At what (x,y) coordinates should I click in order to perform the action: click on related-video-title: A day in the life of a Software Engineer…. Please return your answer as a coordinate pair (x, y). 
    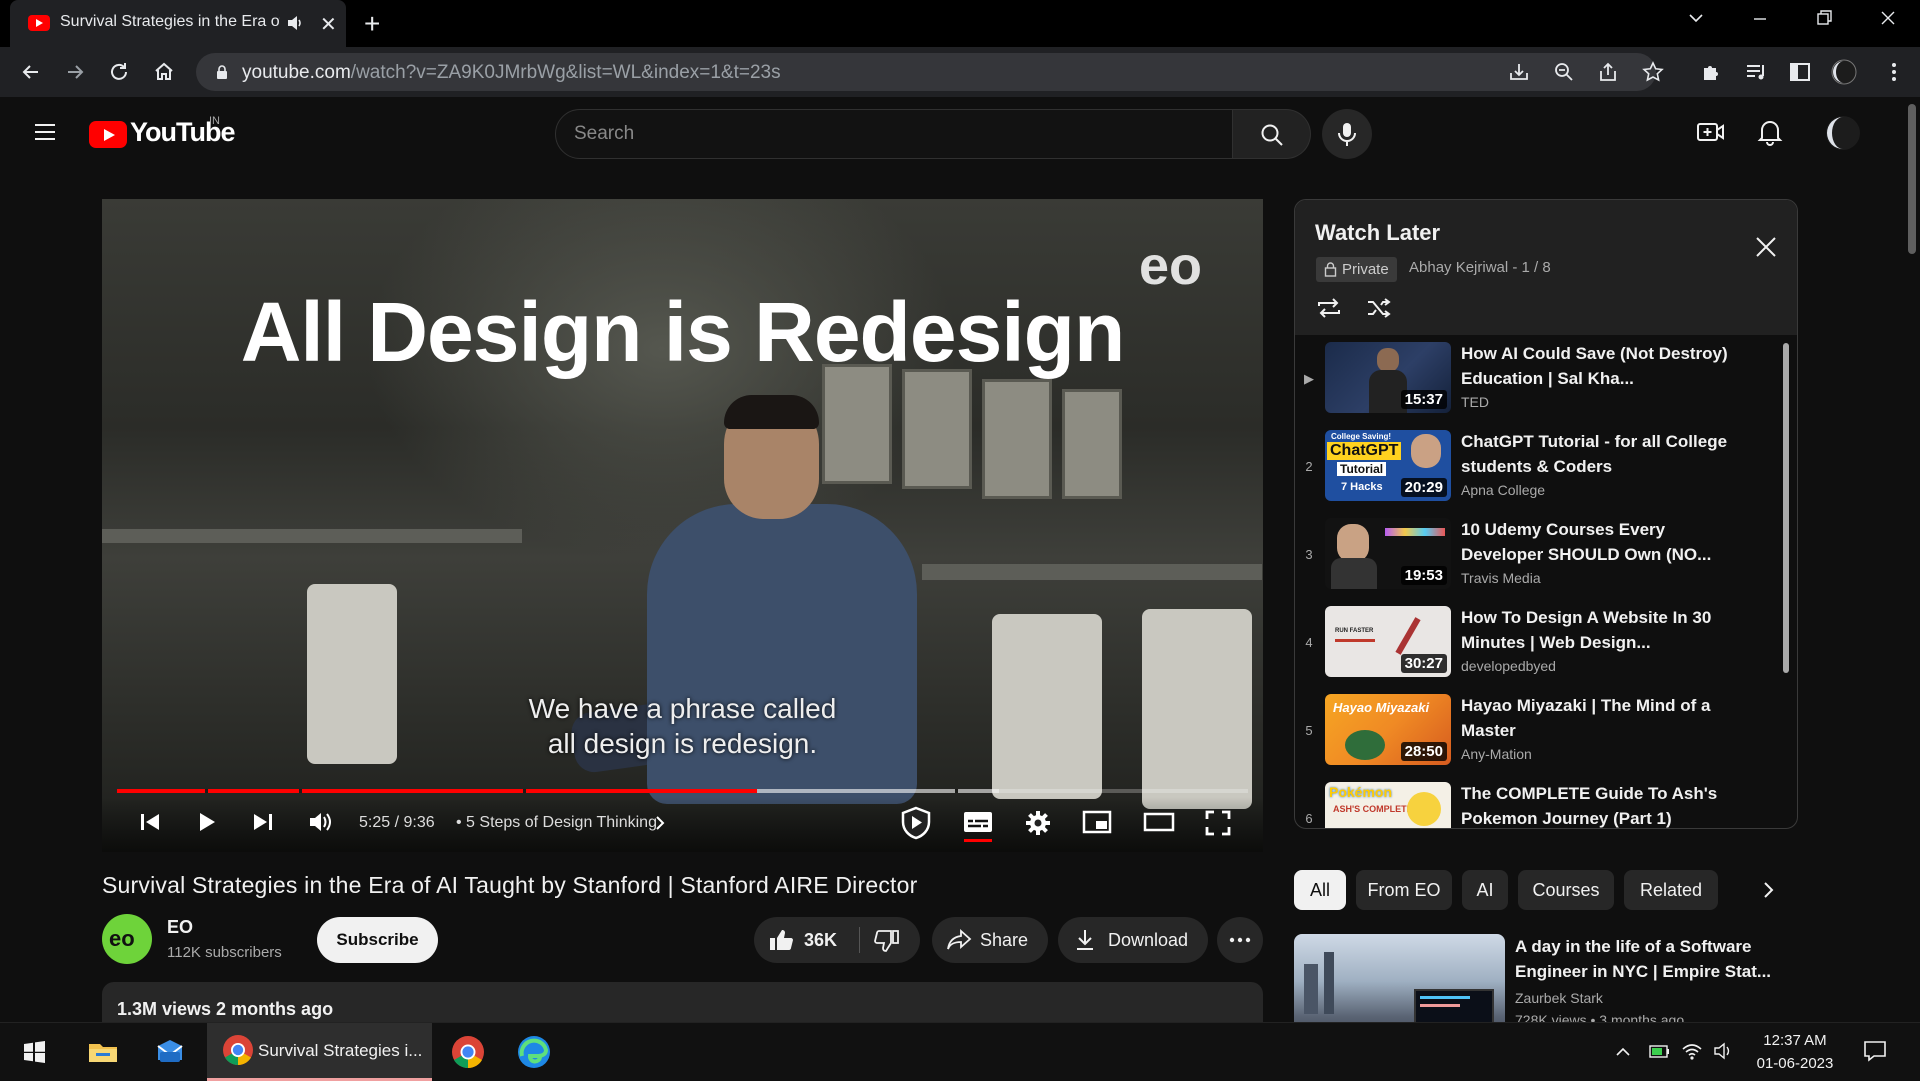
    Looking at the image, I should click on (1645, 959).